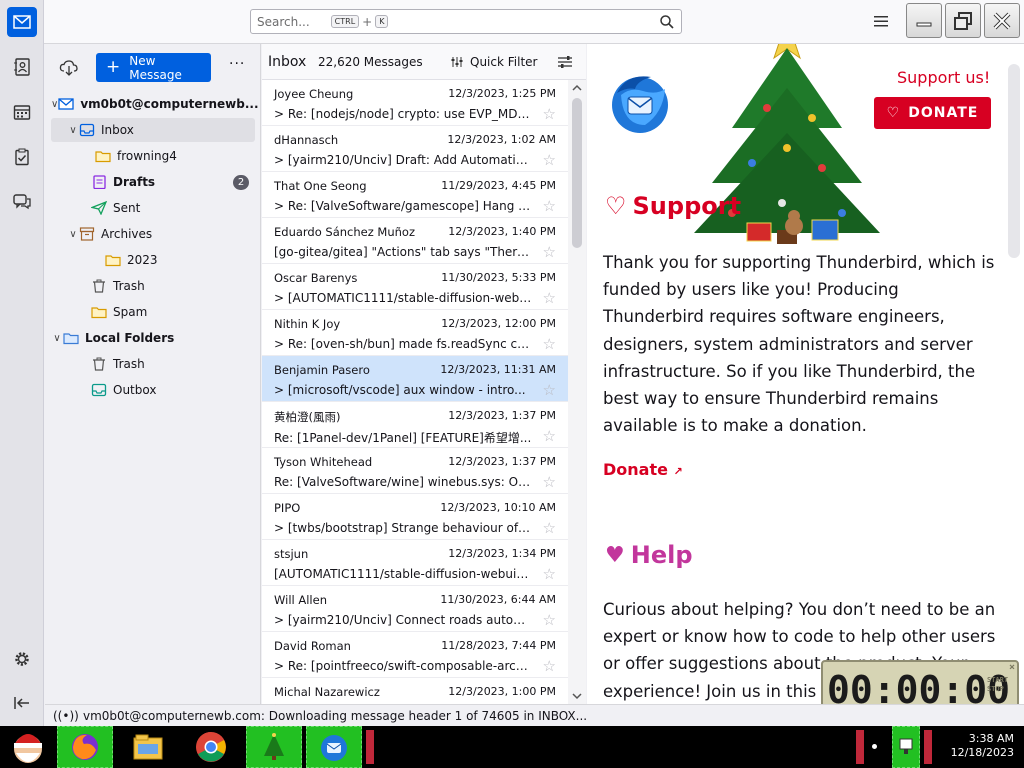 The height and width of the screenshot is (768, 1024). Describe the element at coordinates (85, 747) in the screenshot. I see `taskbar-firefox` at that location.